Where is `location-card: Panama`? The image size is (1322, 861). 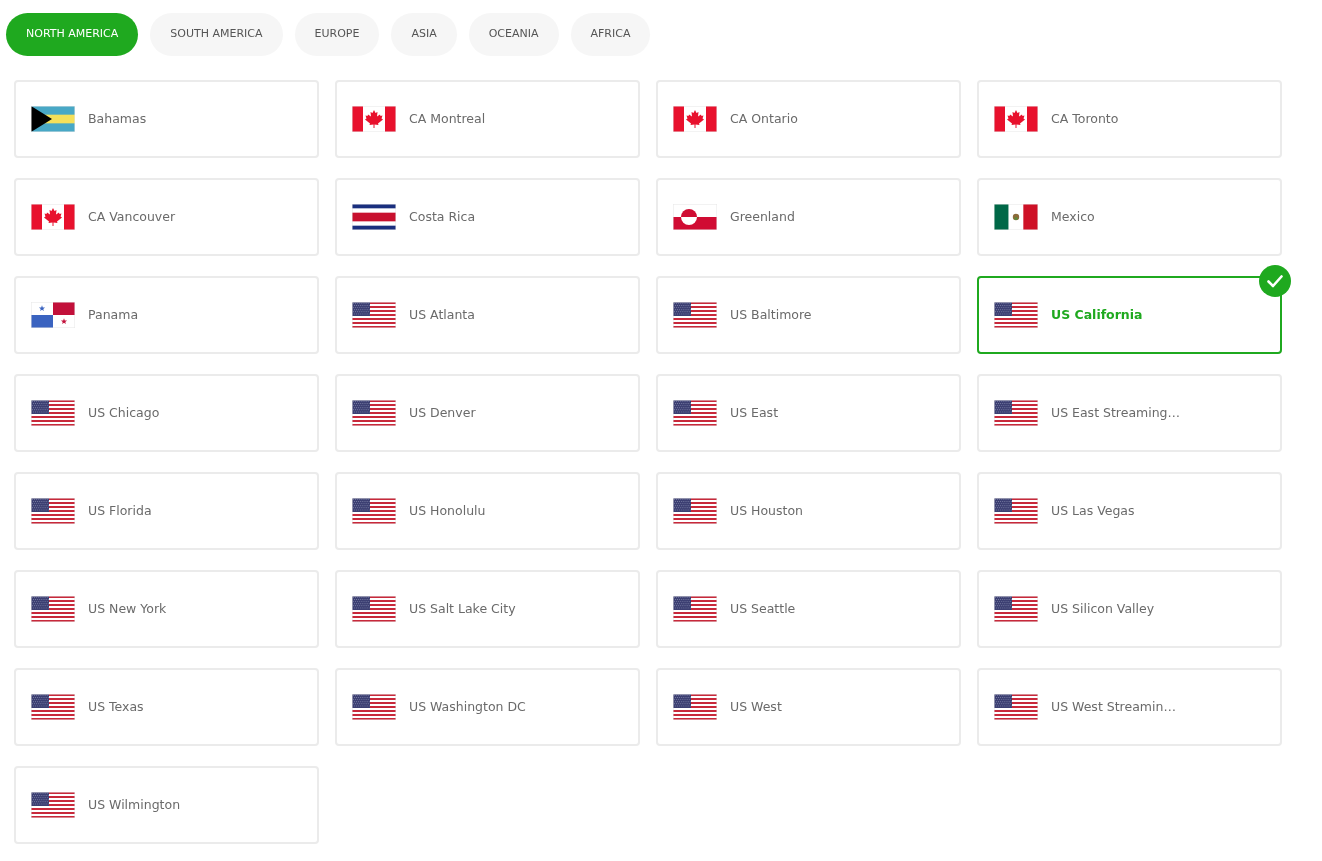
location-card: Panama is located at coordinates (166, 315).